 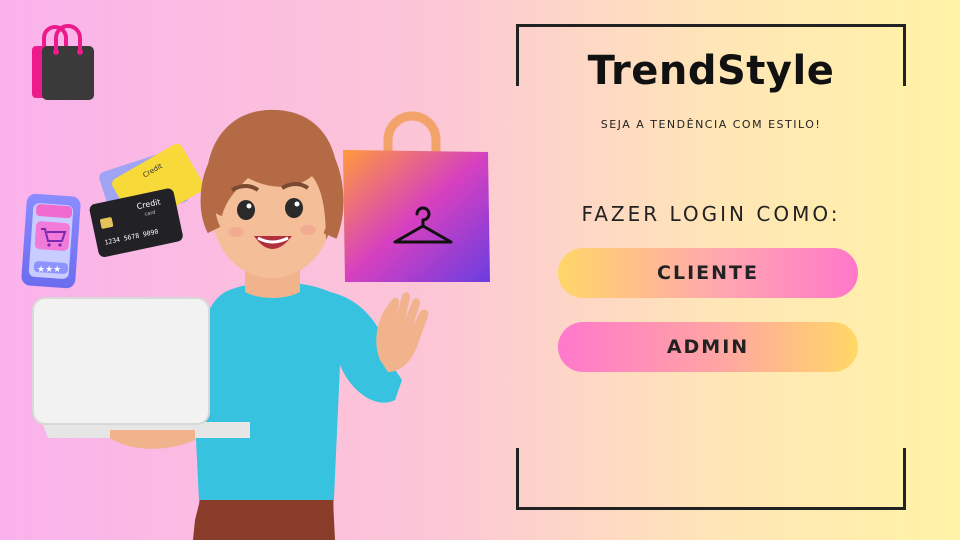 I want to click on login-admin-button: ADMIN, so click(x=708, y=347).